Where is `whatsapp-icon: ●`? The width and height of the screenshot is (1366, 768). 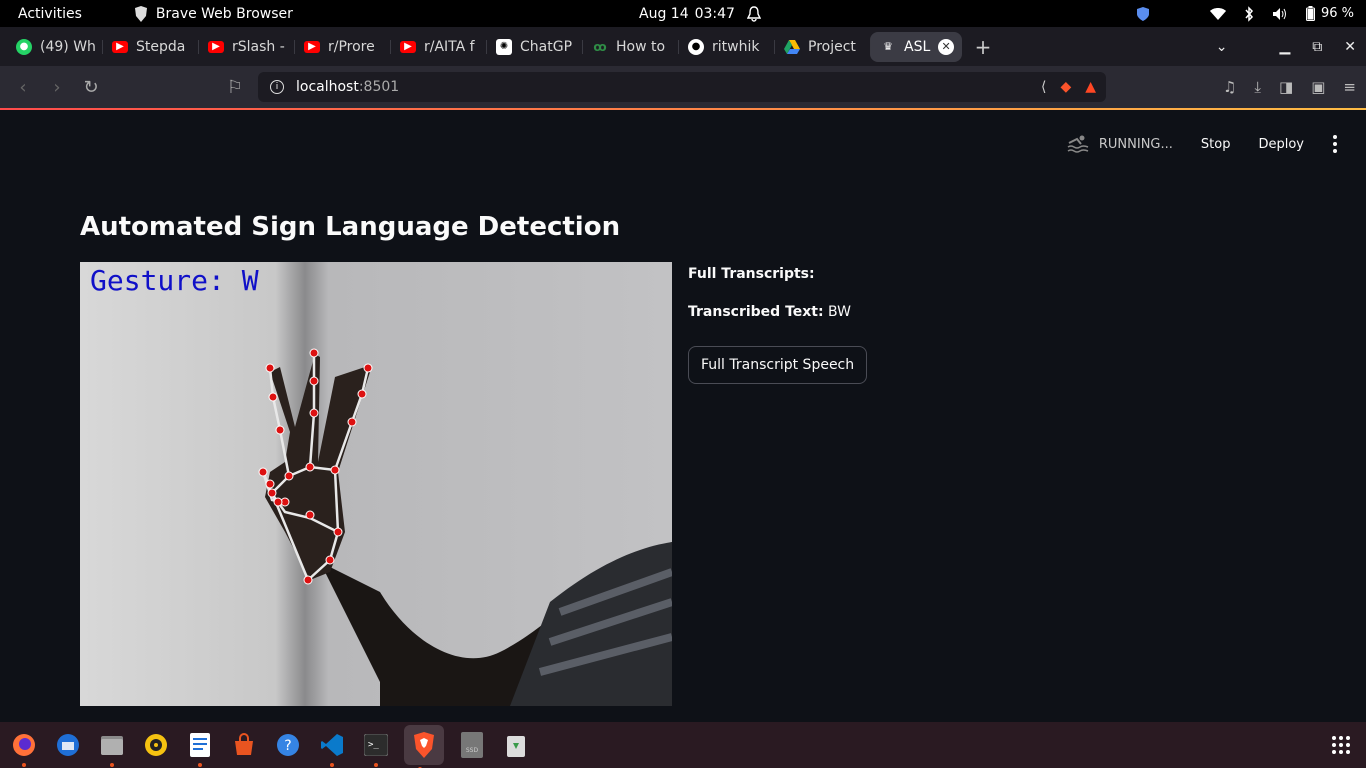 whatsapp-icon: ● is located at coordinates (24, 46).